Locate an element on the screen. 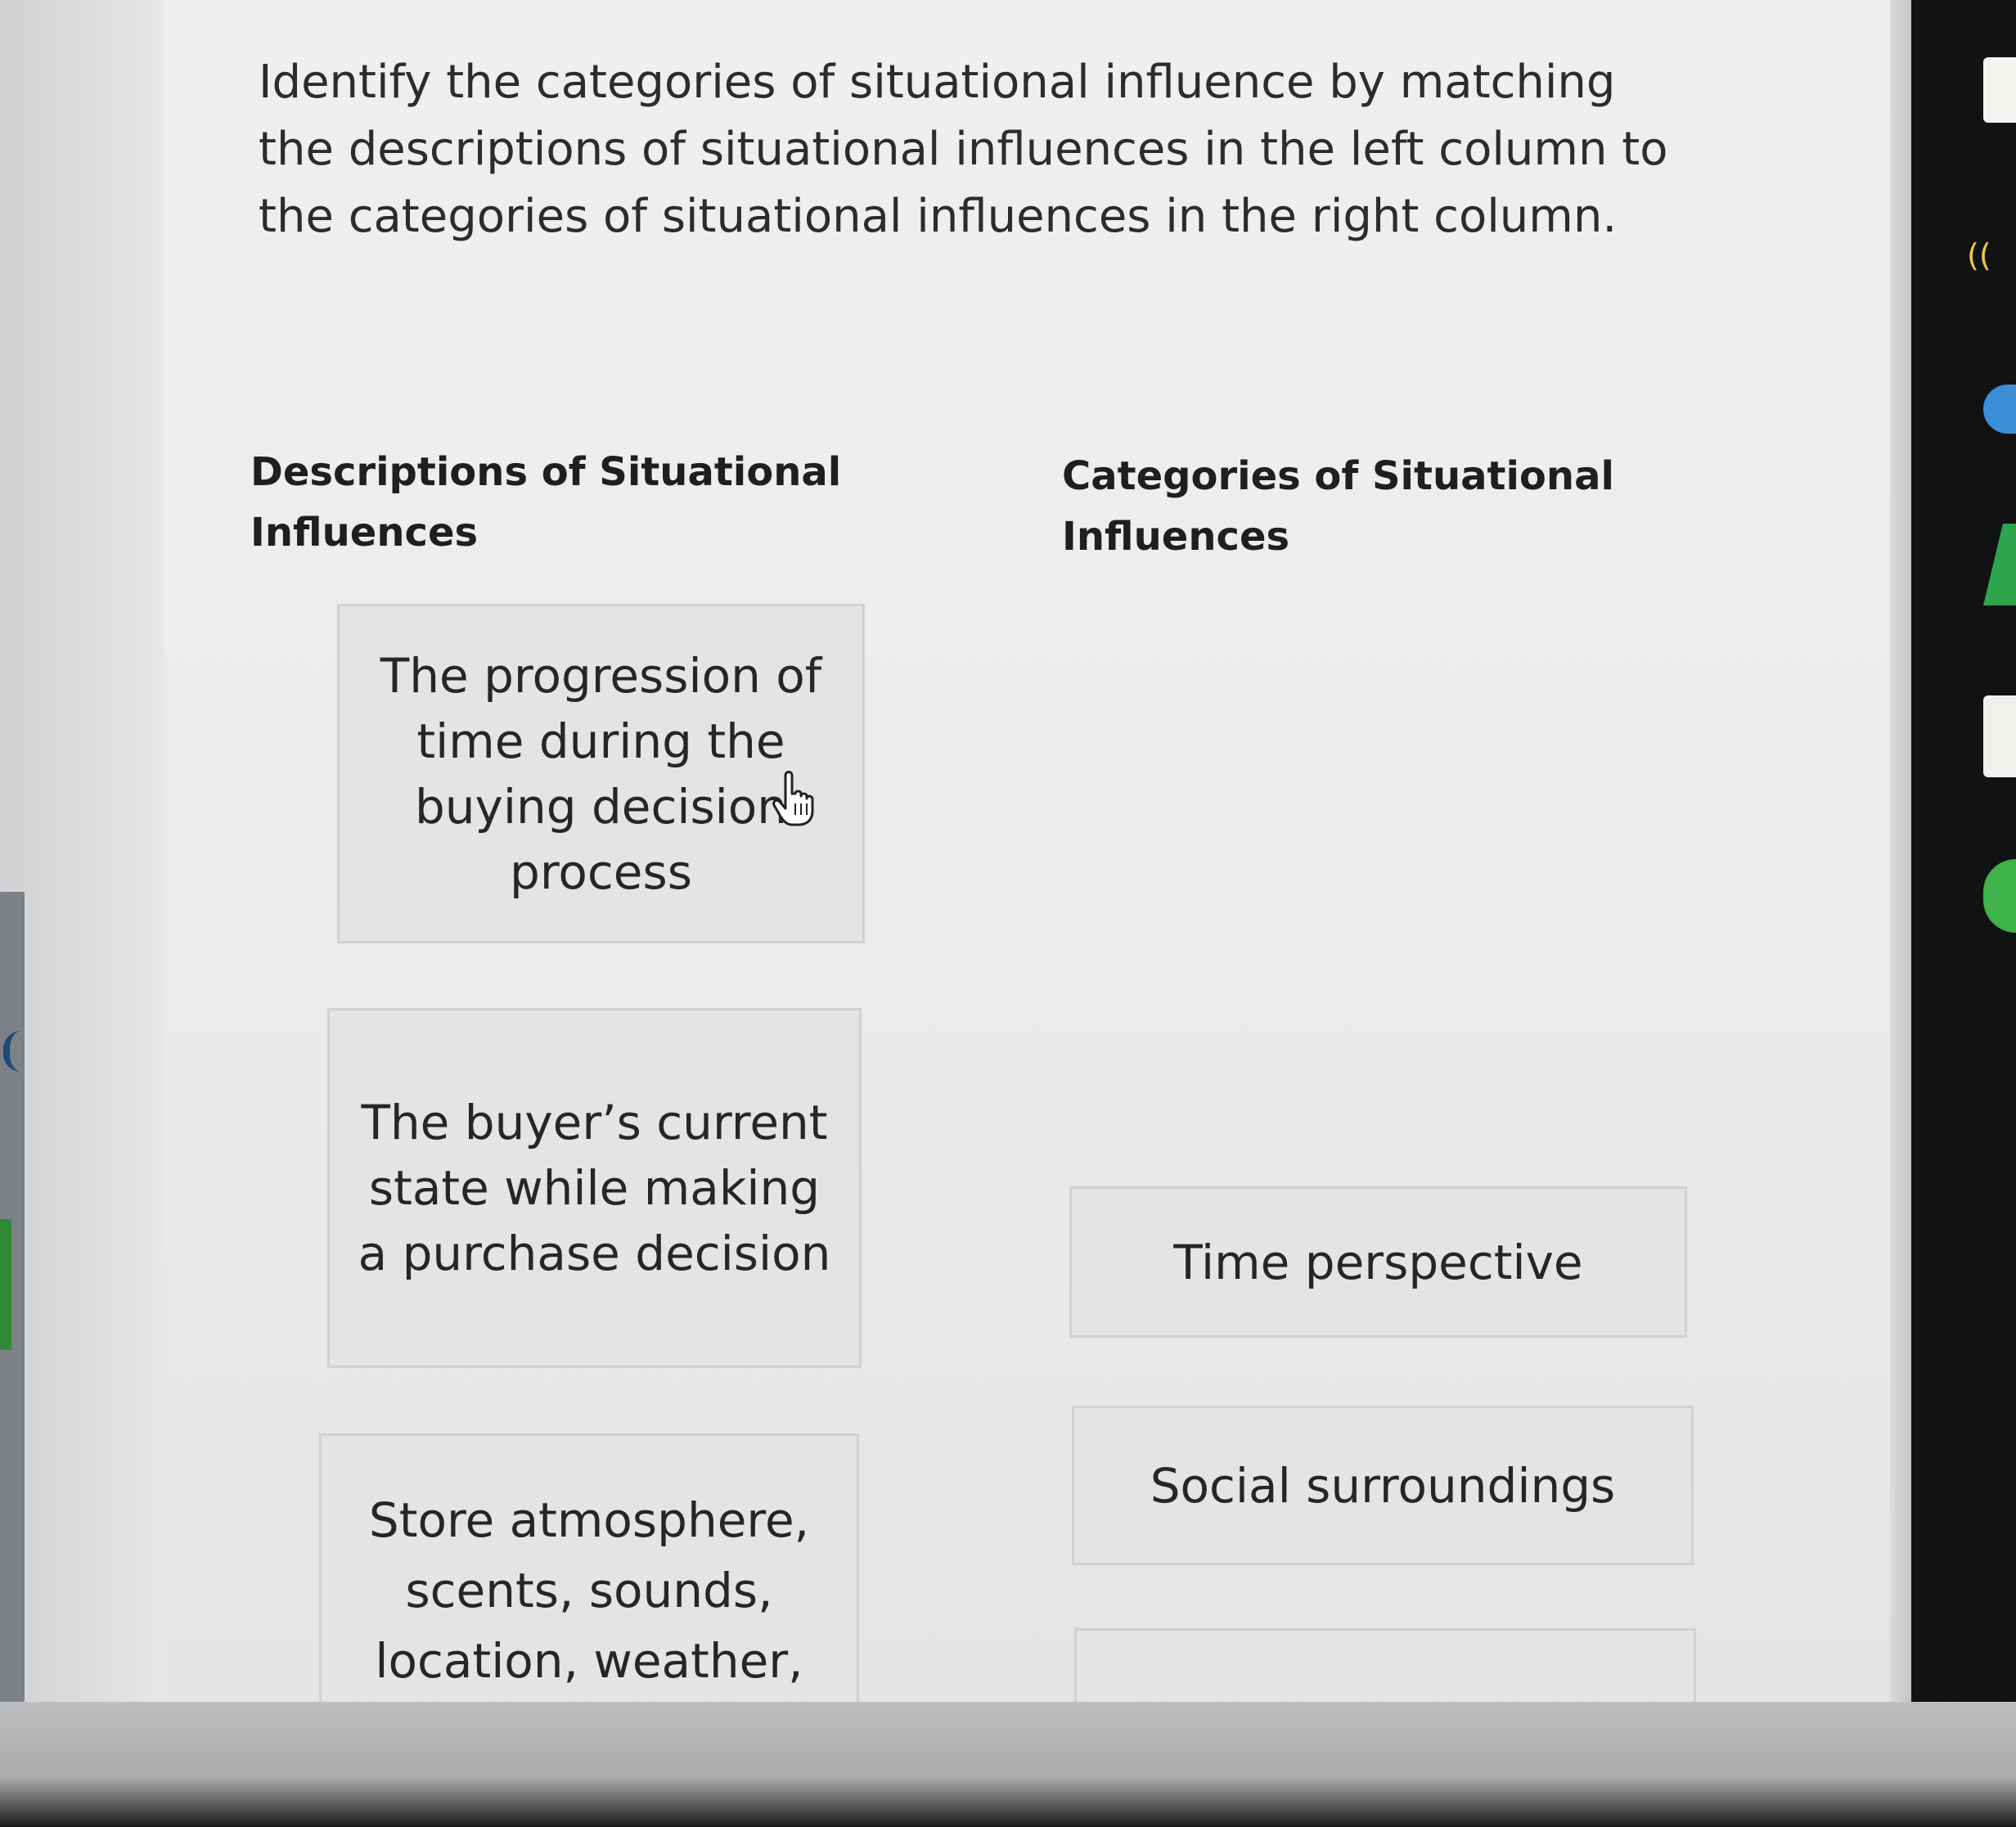 The image size is (2016, 1827). category-drop-zone is located at coordinates (1377, 867).